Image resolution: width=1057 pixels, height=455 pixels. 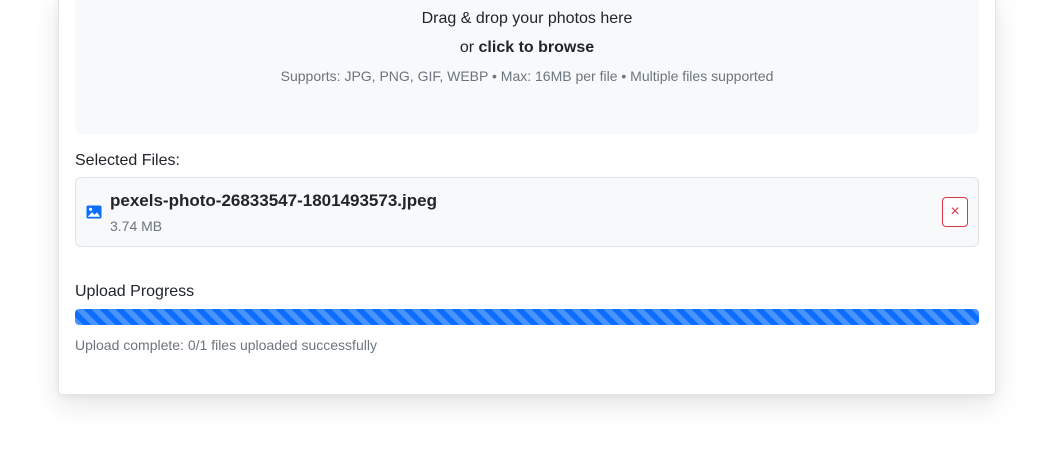 I want to click on dropzone-sub-prefix: or, so click(x=469, y=47).